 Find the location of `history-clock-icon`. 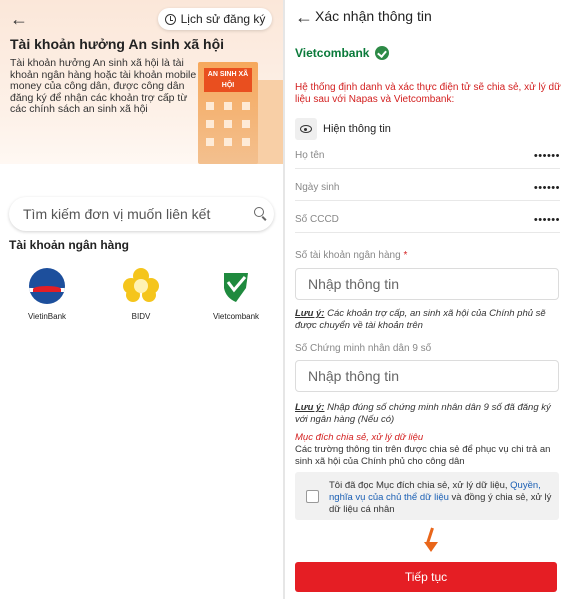

history-clock-icon is located at coordinates (170, 19).